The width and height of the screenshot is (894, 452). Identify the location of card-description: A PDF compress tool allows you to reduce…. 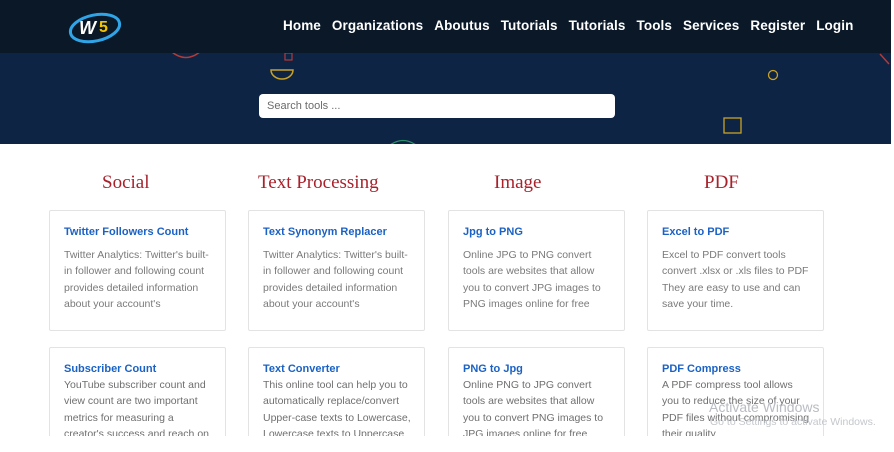
(736, 410).